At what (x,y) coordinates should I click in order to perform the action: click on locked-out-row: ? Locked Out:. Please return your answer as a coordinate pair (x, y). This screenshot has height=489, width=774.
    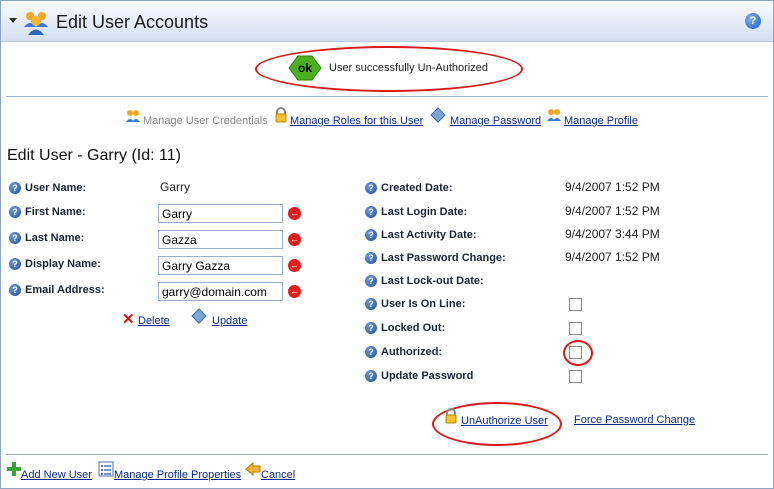
    Looking at the image, I should click on (405, 328).